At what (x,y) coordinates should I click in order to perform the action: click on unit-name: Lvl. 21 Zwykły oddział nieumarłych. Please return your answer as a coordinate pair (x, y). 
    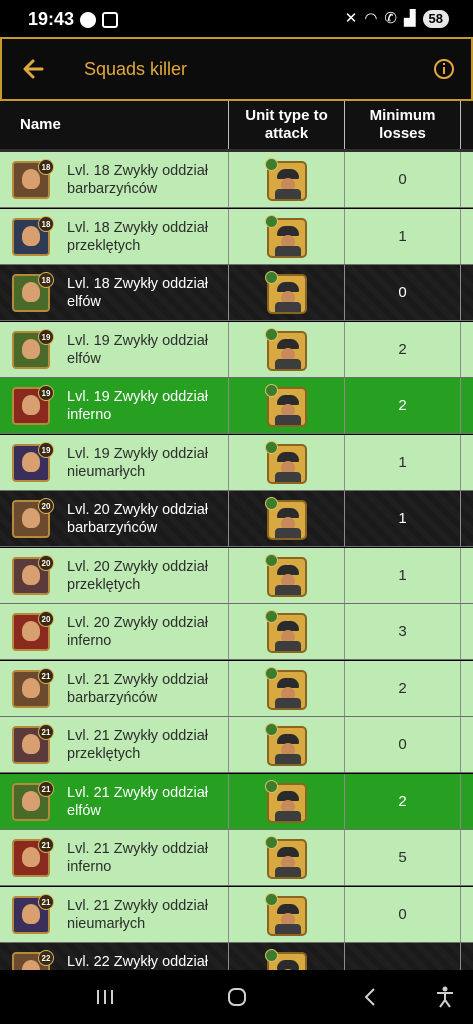
    Looking at the image, I should click on (138, 915).